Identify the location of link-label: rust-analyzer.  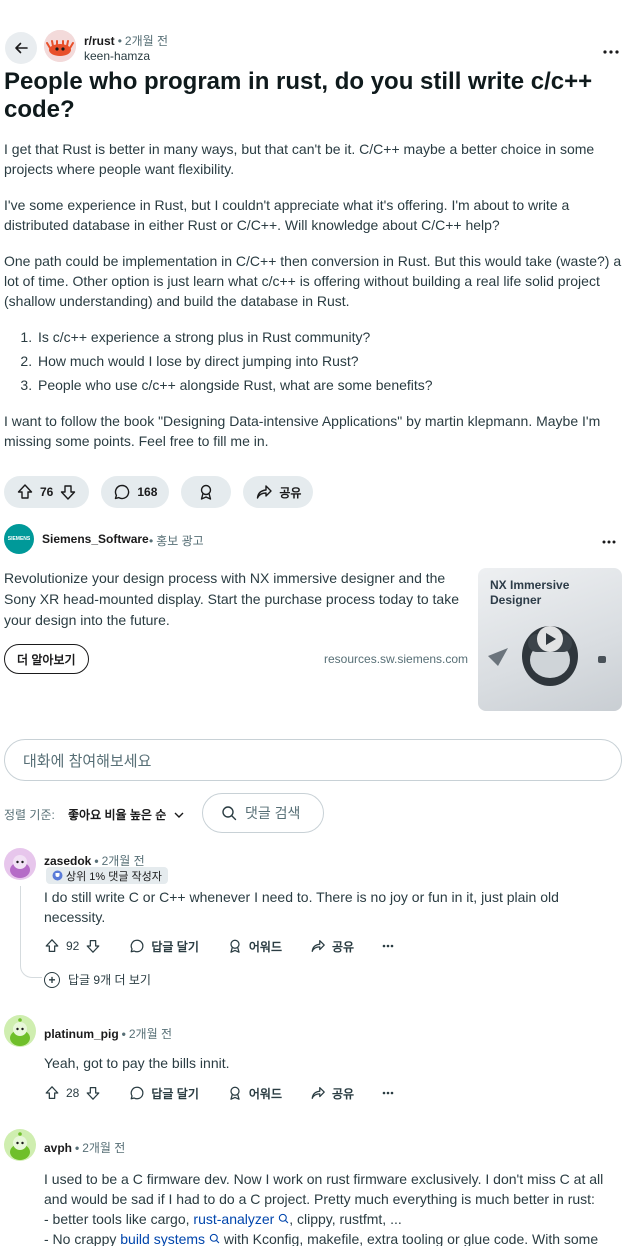
(234, 1219).